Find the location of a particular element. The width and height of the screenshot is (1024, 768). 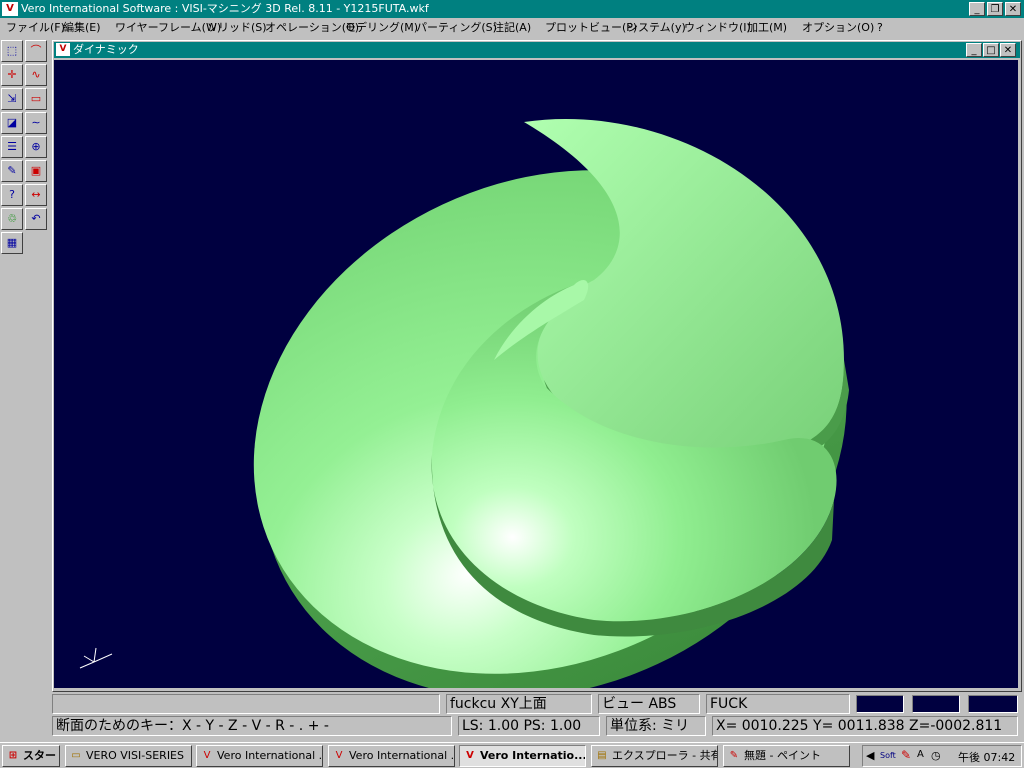

select-icon: ⬚ is located at coordinates (12, 51).